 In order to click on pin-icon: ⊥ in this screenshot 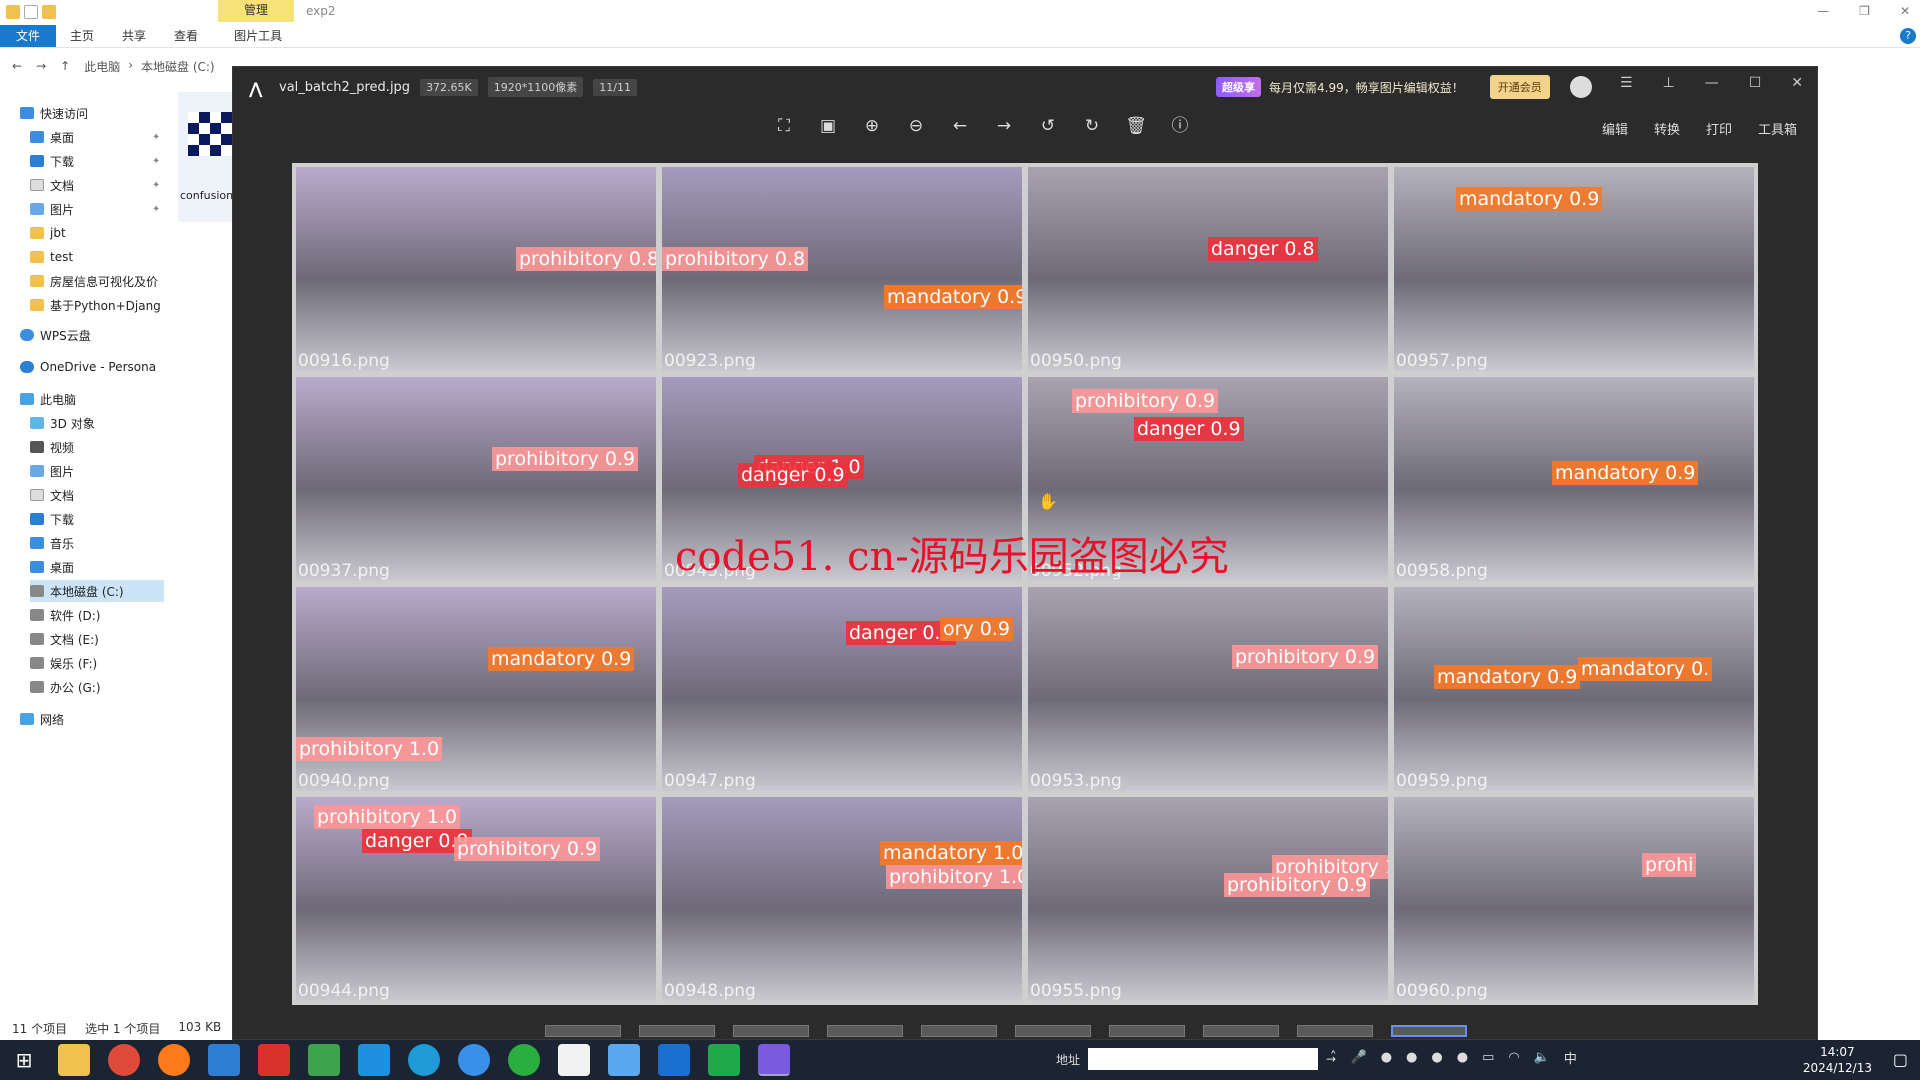, I will do `click(1669, 83)`.